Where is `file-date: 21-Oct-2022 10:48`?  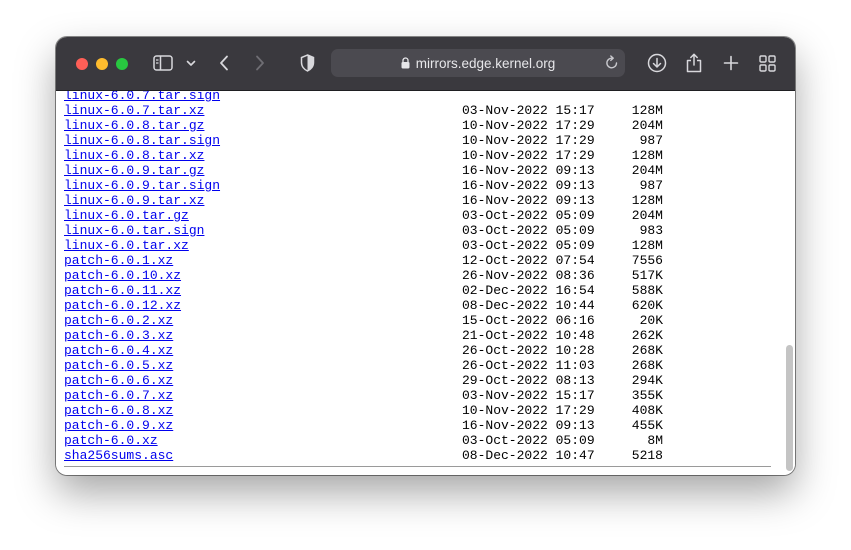
file-date: 21-Oct-2022 10:48 is located at coordinates (528, 335).